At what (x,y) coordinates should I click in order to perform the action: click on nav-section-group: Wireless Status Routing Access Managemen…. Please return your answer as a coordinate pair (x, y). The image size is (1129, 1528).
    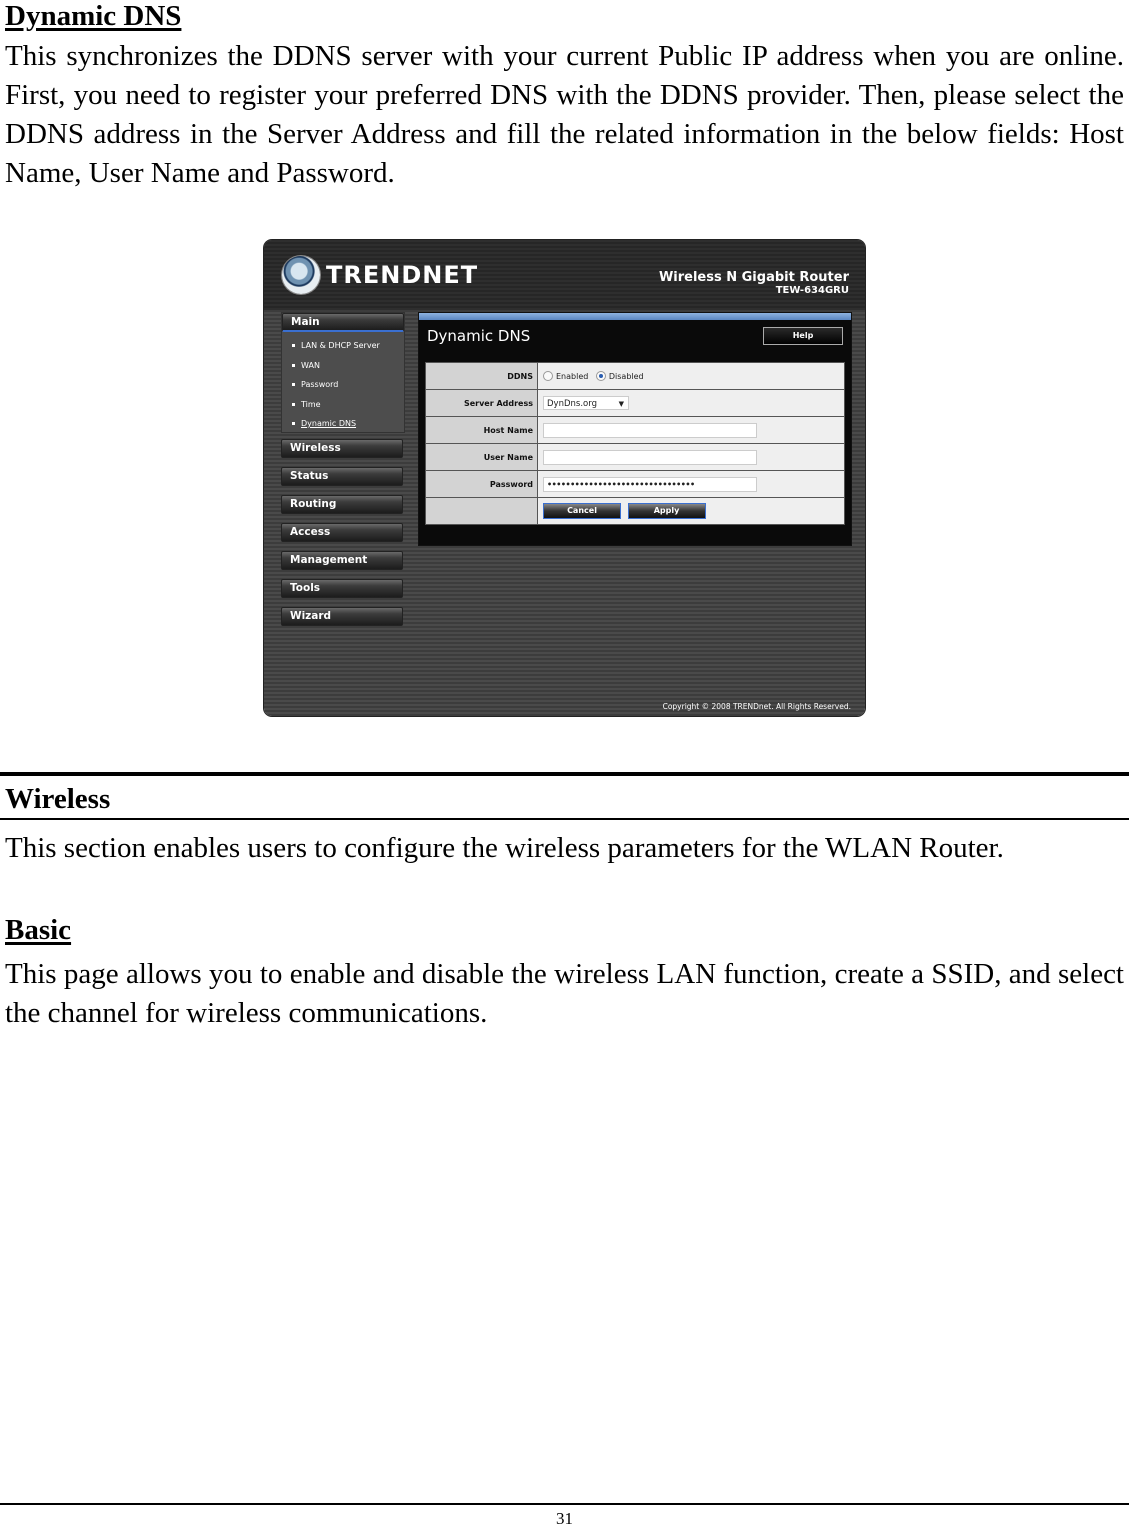
    Looking at the image, I should click on (343, 537).